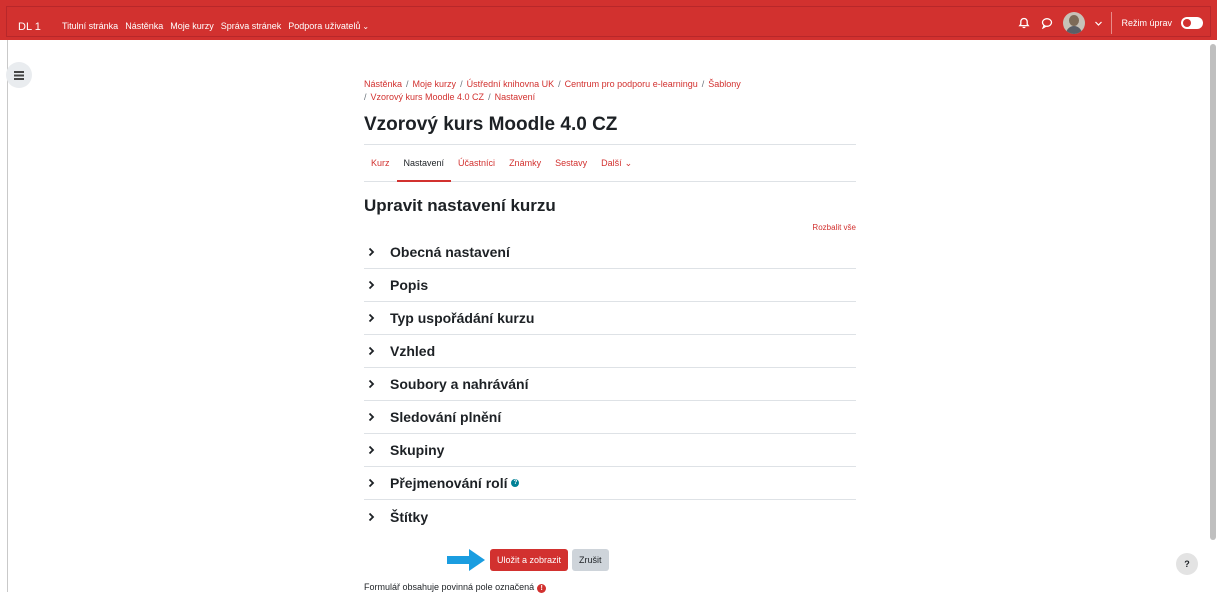  What do you see at coordinates (610, 318) in the screenshot?
I see `fieldset-course-format: Typ uspořádání kurzu` at bounding box center [610, 318].